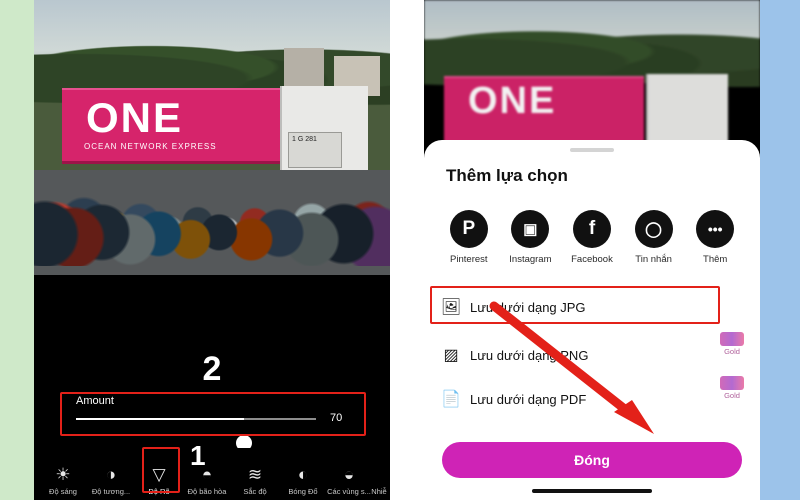 Image resolution: width=800 pixels, height=500 pixels. What do you see at coordinates (451, 355) in the screenshot?
I see `png-file-icon: ▨` at bounding box center [451, 355].